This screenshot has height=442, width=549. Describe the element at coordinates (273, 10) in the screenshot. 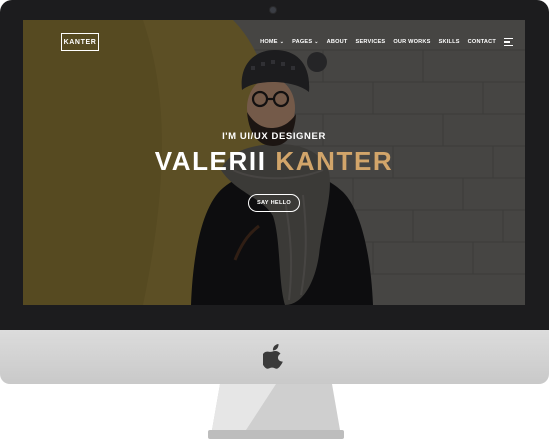

I see `camera-icon` at that location.